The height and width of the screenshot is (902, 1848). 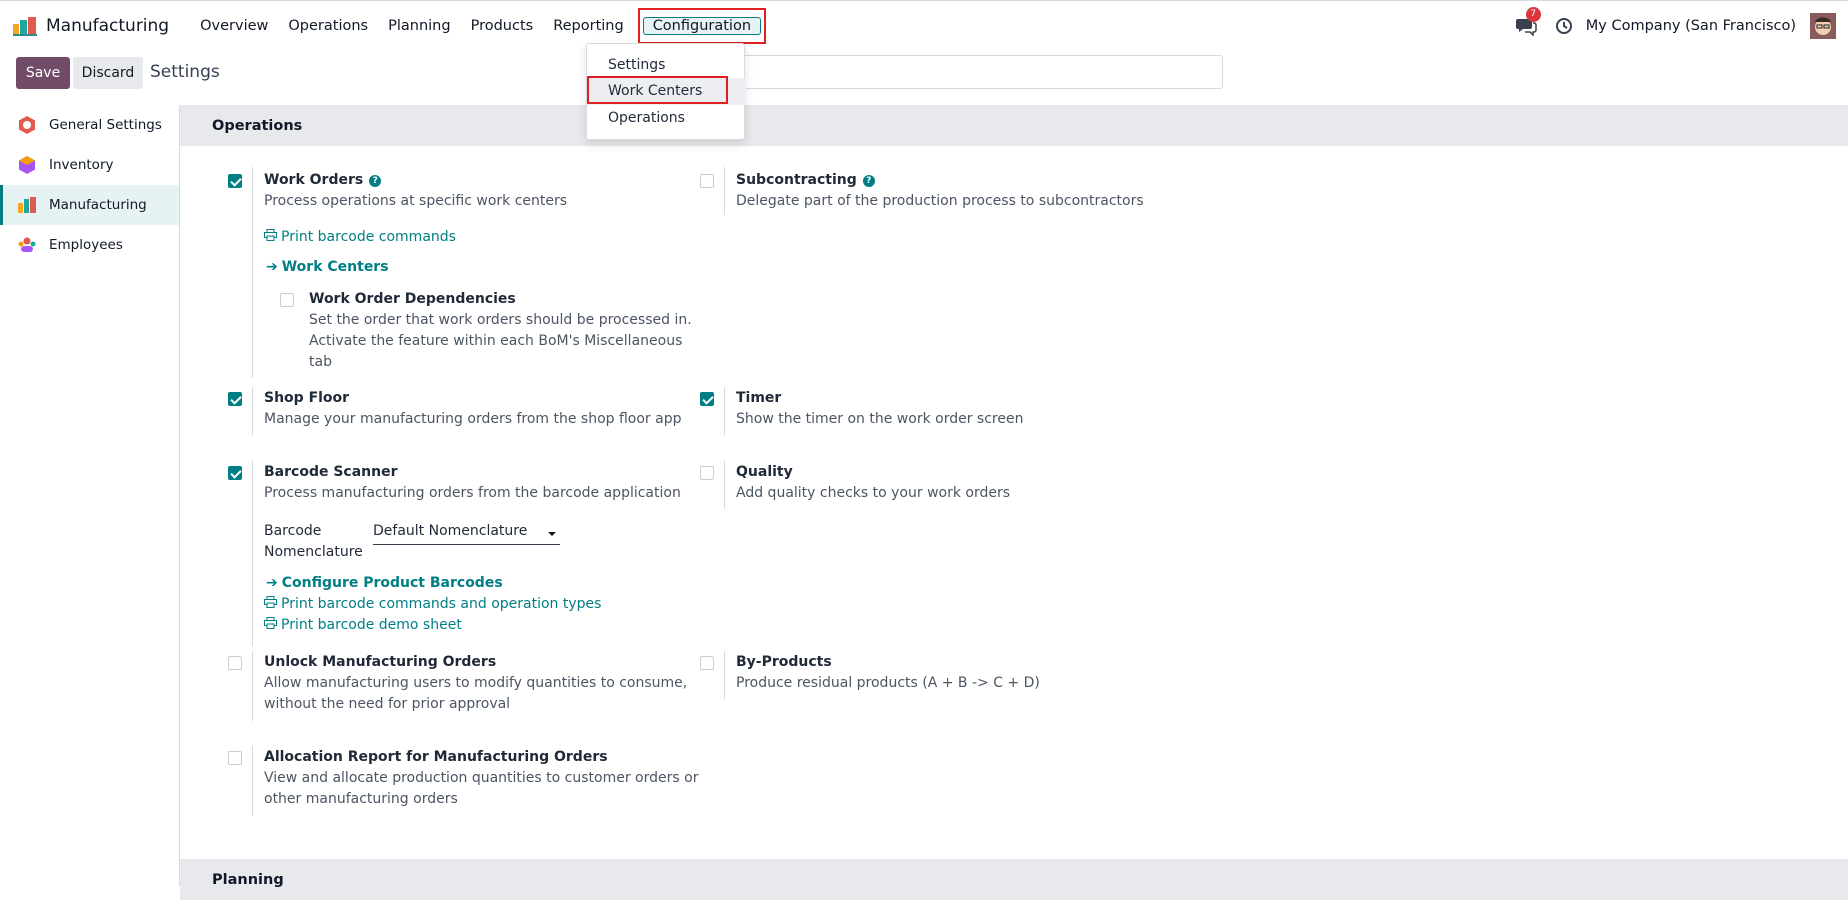 I want to click on notification-badge: 7, so click(x=1533, y=14).